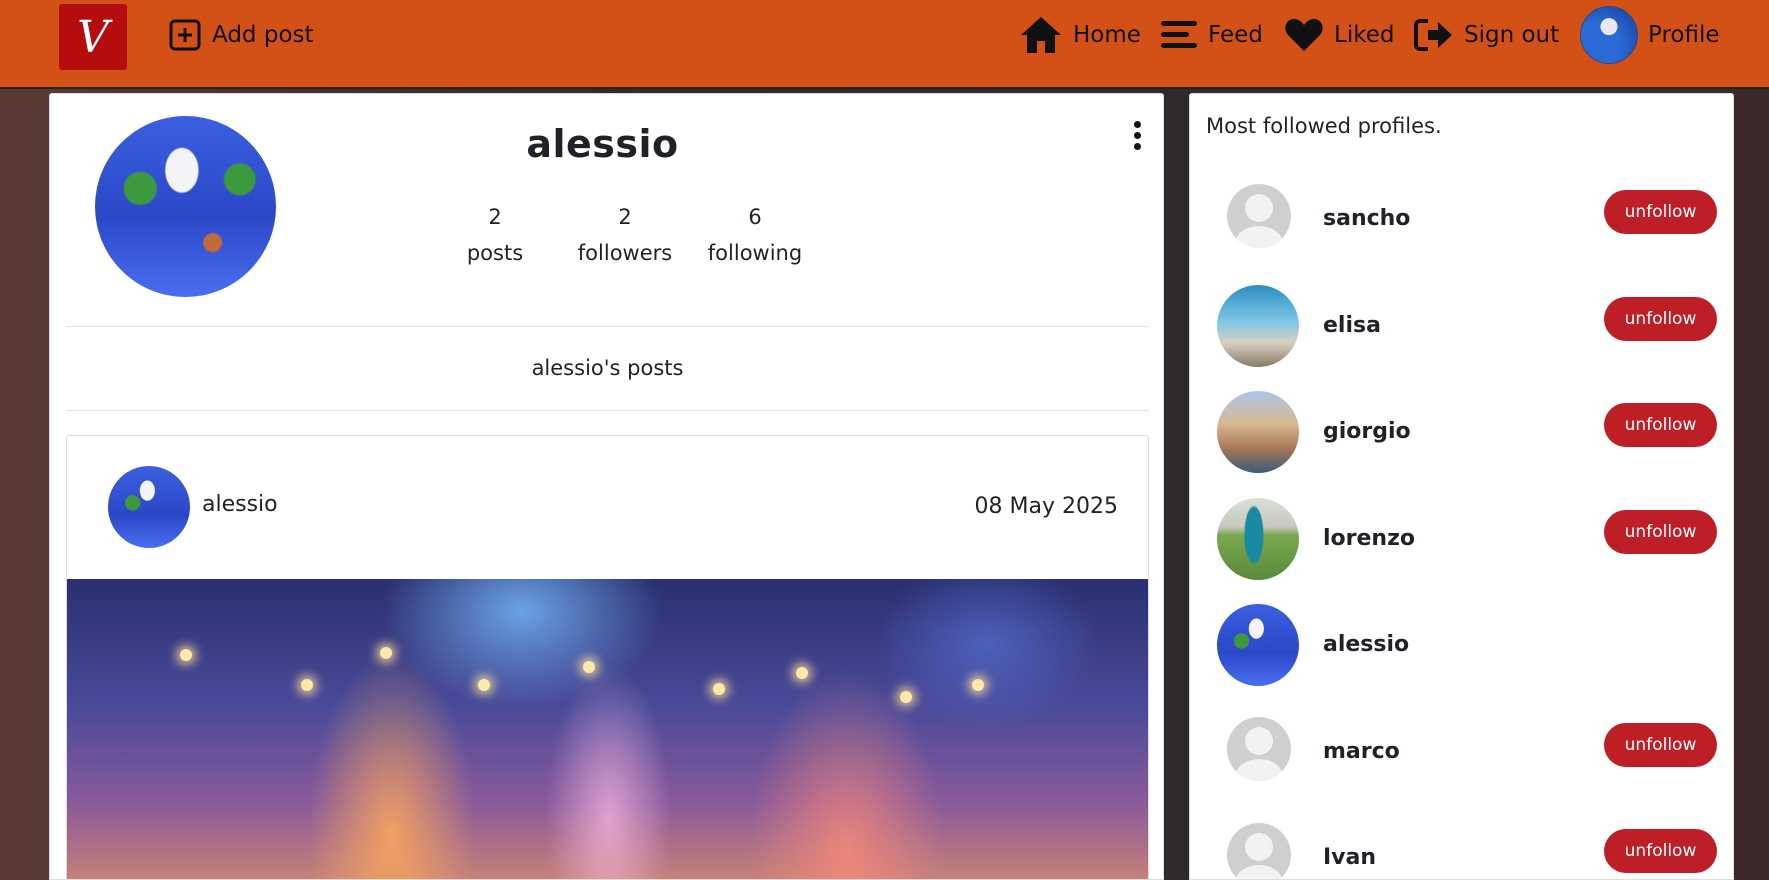  I want to click on nav-home: Home, so click(1080, 35).